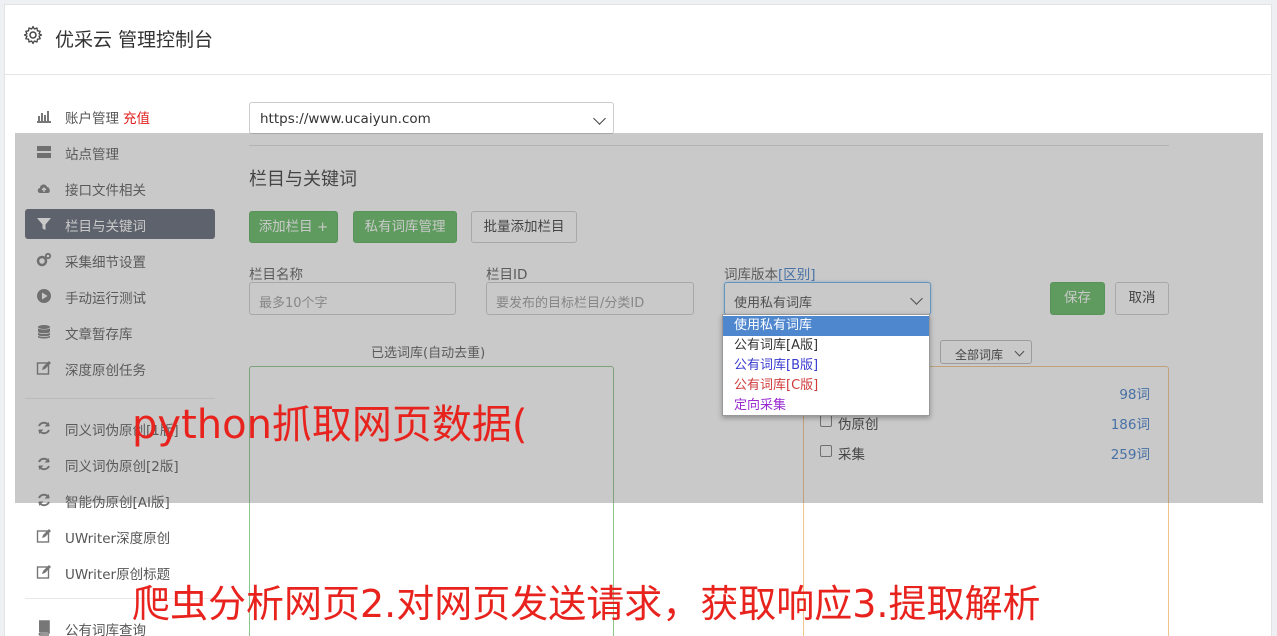  What do you see at coordinates (826, 346) in the screenshot?
I see `dropdown-option-a: 公有词库[A版]` at bounding box center [826, 346].